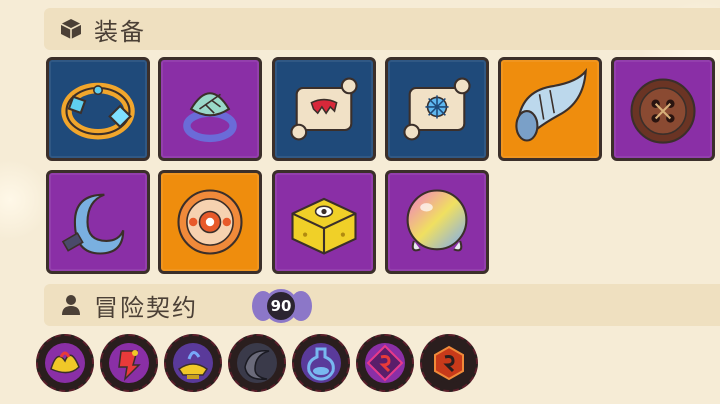 The height and width of the screenshot is (404, 720). I want to click on purple-rune-contract-icon, so click(385, 363).